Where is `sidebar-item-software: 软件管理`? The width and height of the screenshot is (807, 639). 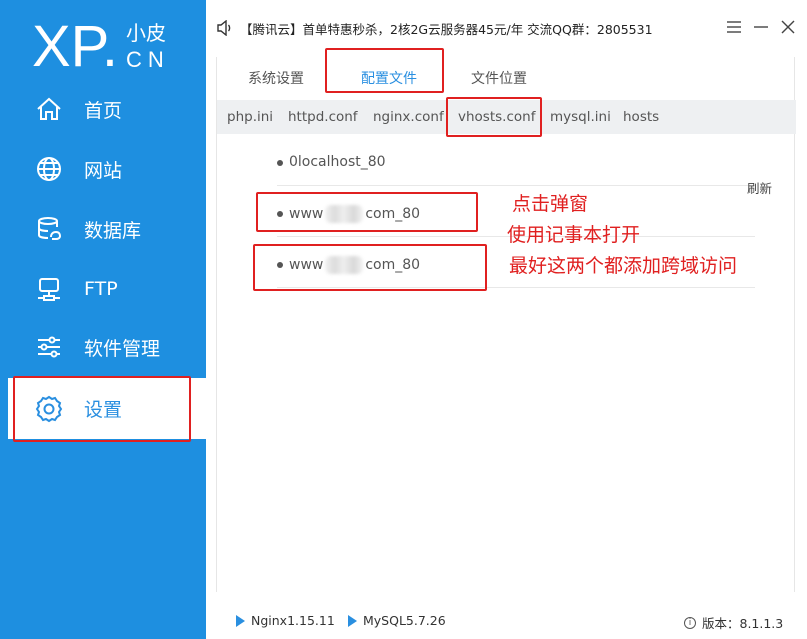 sidebar-item-software: 软件管理 is located at coordinates (103, 347).